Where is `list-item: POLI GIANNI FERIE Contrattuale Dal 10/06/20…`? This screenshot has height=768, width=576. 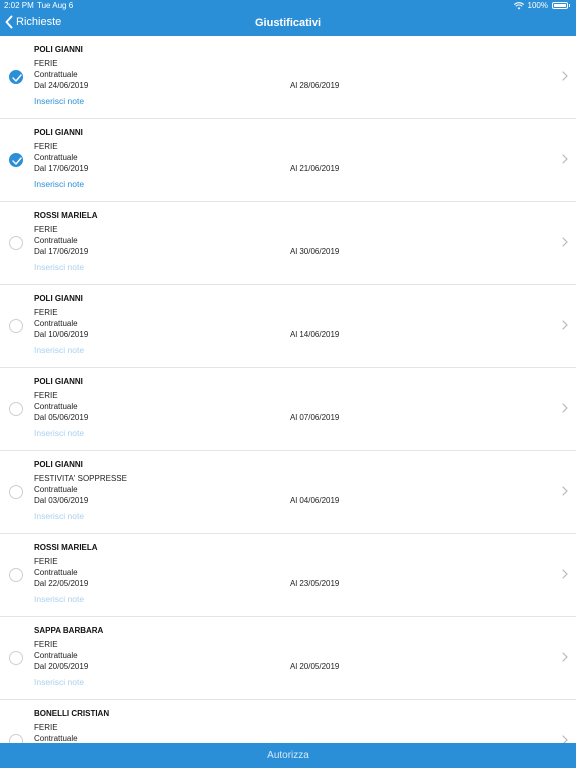
list-item: POLI GIANNI FERIE Contrattuale Dal 10/06/20… is located at coordinates (288, 326).